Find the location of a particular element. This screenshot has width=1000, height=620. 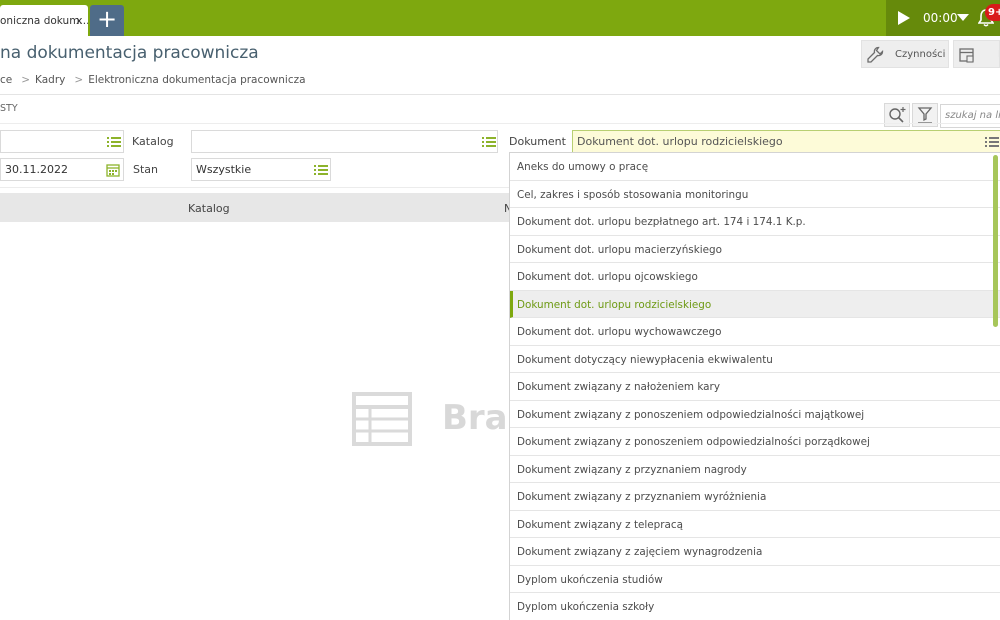

dropdown-option: Aneks do umowy o pracę is located at coordinates (755, 167).